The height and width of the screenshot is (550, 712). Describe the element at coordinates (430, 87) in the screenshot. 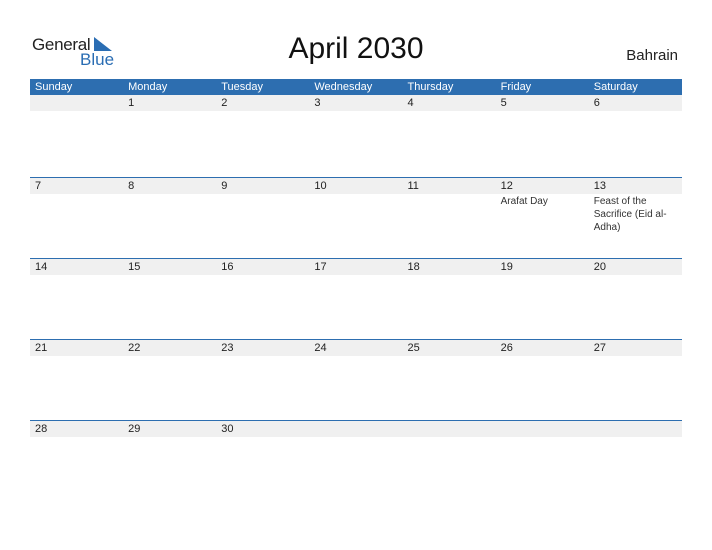

I see `weekday-thursday: Thursday` at that location.